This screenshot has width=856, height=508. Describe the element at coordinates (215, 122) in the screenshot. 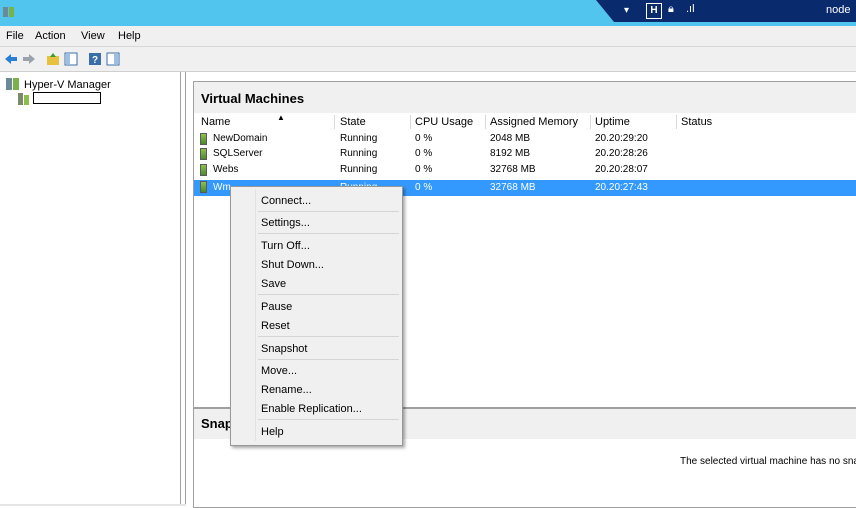

I see `column-name: Name` at that location.